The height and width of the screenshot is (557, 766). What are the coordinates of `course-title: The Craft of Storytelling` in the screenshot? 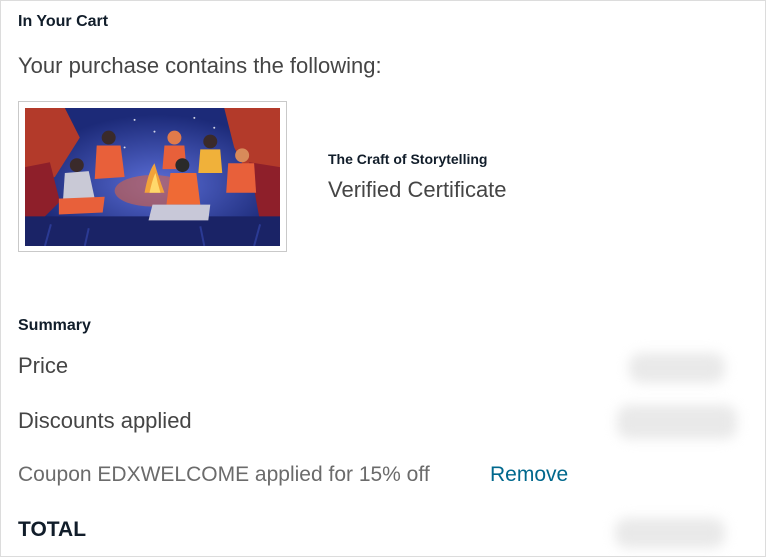 It's located at (408, 159).